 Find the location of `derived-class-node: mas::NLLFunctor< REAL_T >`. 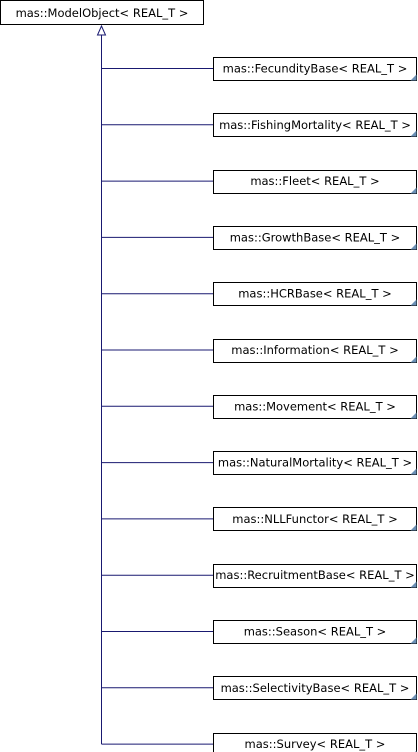

derived-class-node: mas::NLLFunctor< REAL_T > is located at coordinates (315, 519).